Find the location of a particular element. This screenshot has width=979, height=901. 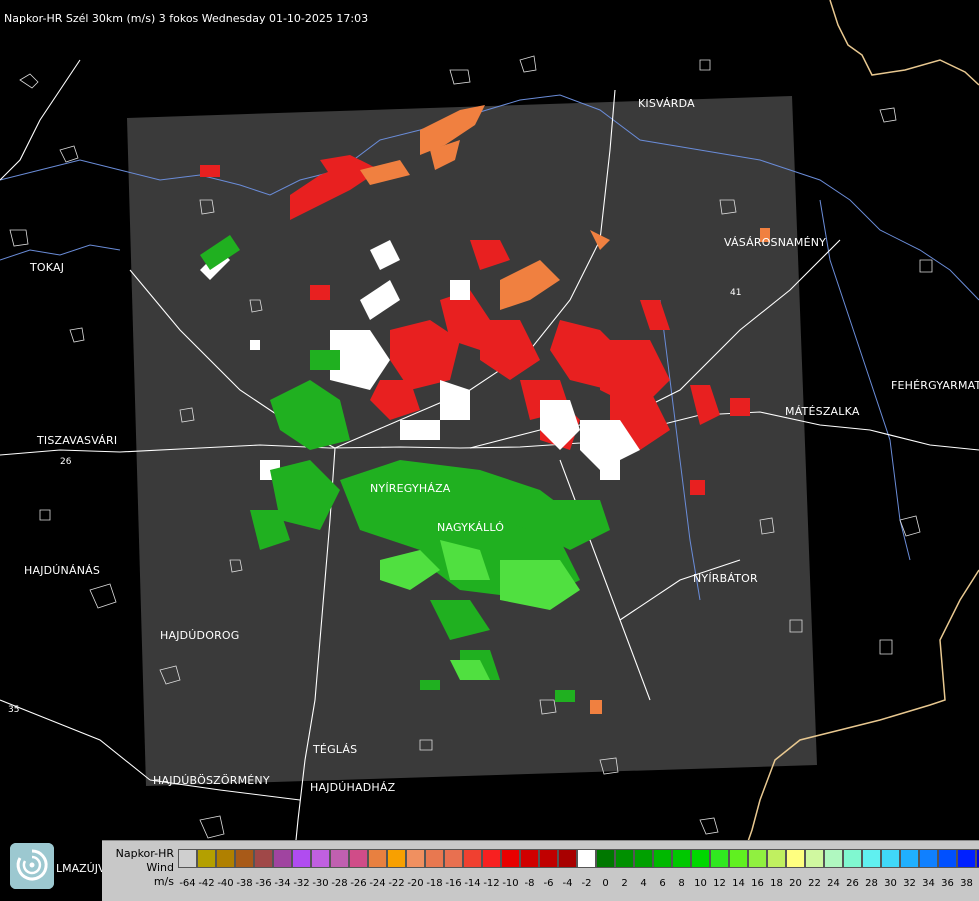

legend-title-line: Wind is located at coordinates (160, 867).